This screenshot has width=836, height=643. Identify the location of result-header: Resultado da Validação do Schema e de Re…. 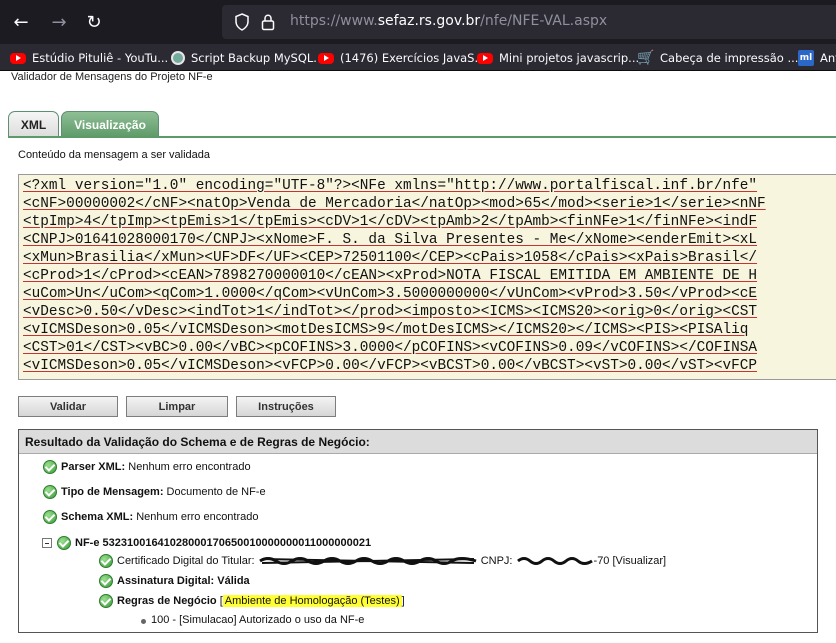
(418, 442).